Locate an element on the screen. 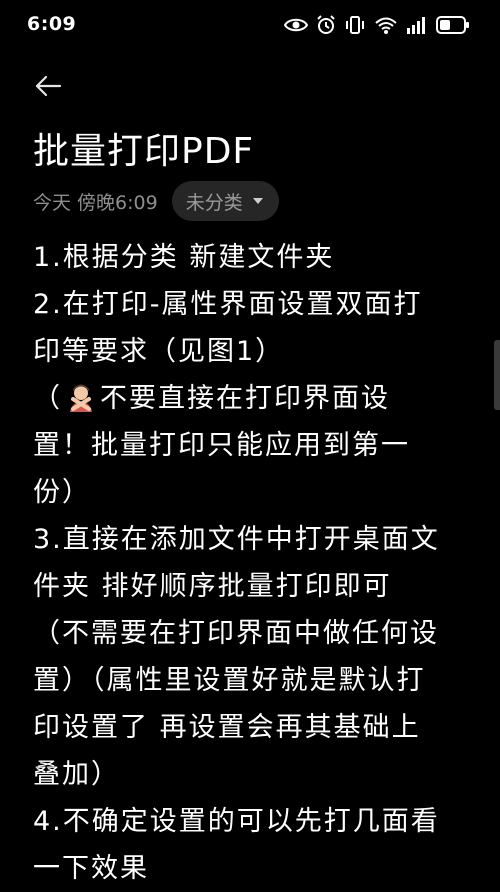 The image size is (500, 892). note-line: 4.不确定设置的可以先打几面看 is located at coordinates (236, 821).